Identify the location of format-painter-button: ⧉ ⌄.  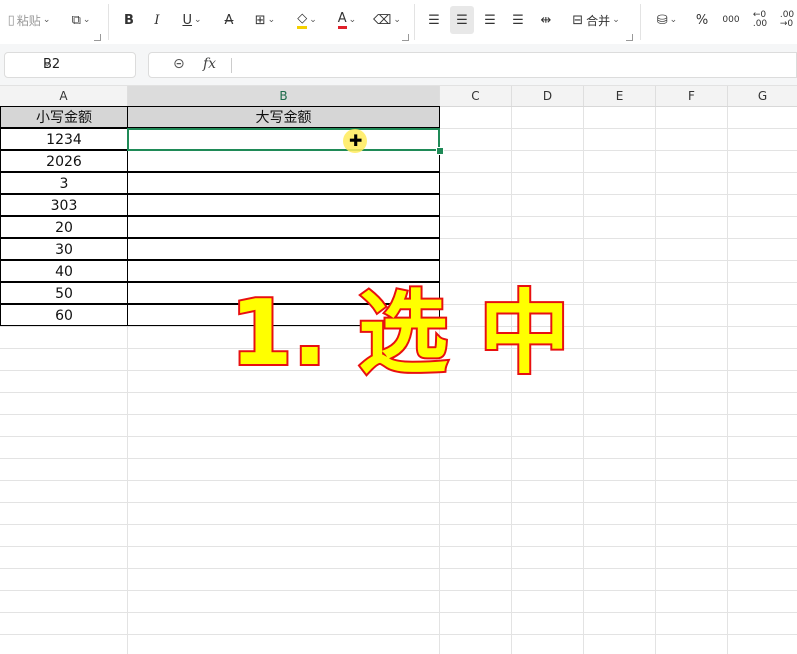
(81, 20).